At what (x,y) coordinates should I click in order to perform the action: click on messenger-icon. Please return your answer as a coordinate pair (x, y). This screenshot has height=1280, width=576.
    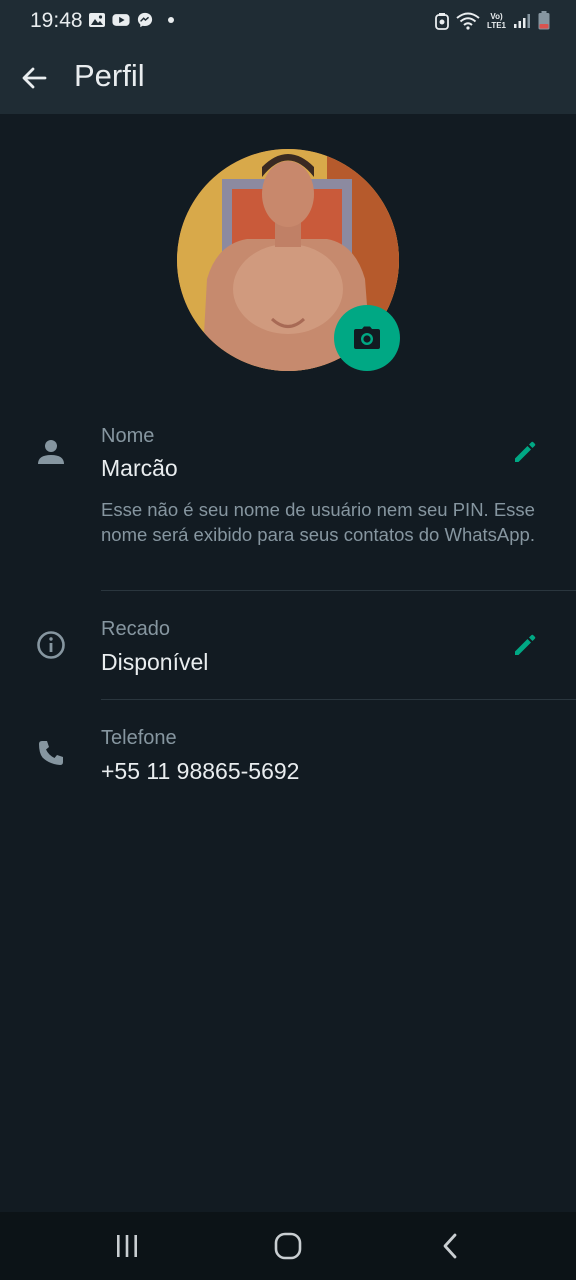
    Looking at the image, I should click on (145, 20).